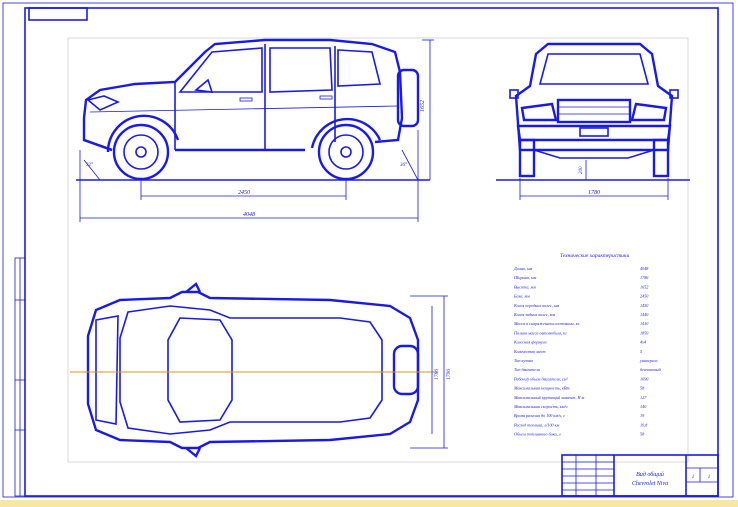  What do you see at coordinates (644, 286) in the screenshot?
I see `spec-value: 1652` at bounding box center [644, 286].